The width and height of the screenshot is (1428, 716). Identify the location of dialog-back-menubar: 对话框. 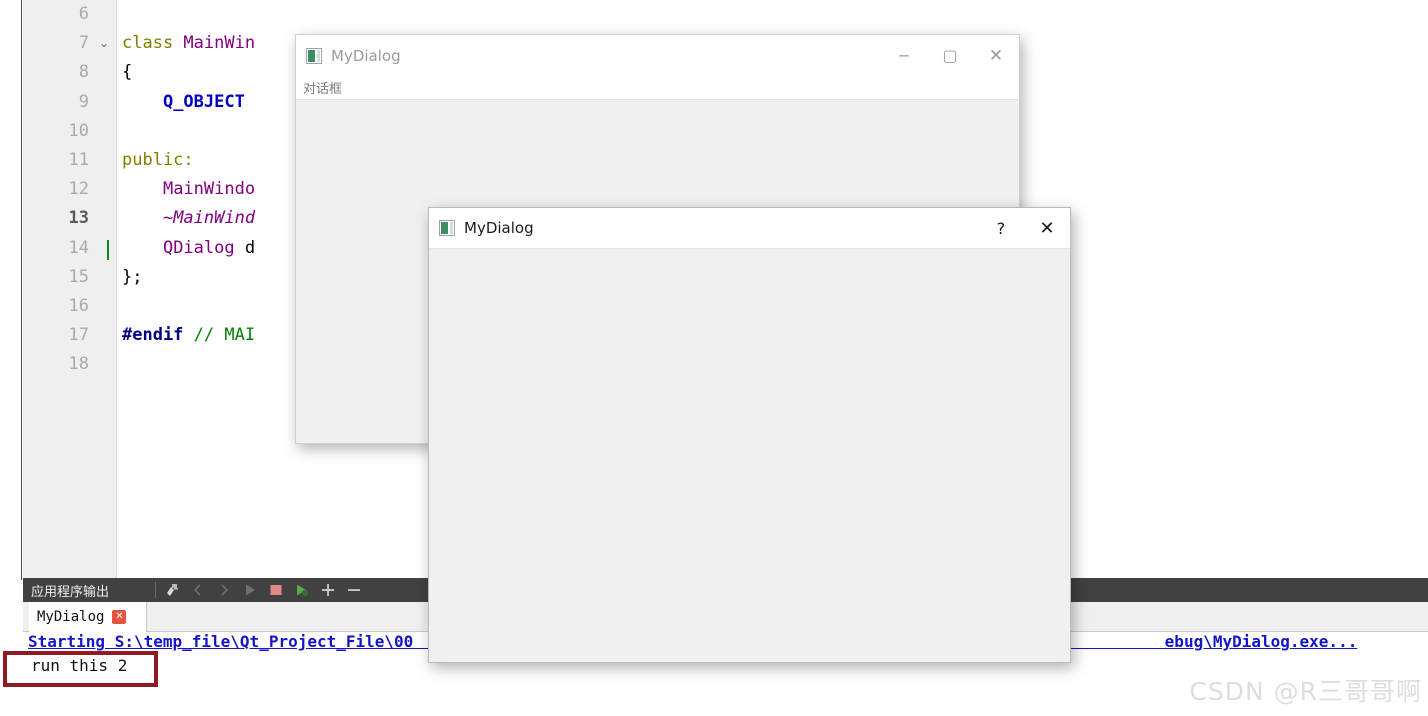
(657, 88).